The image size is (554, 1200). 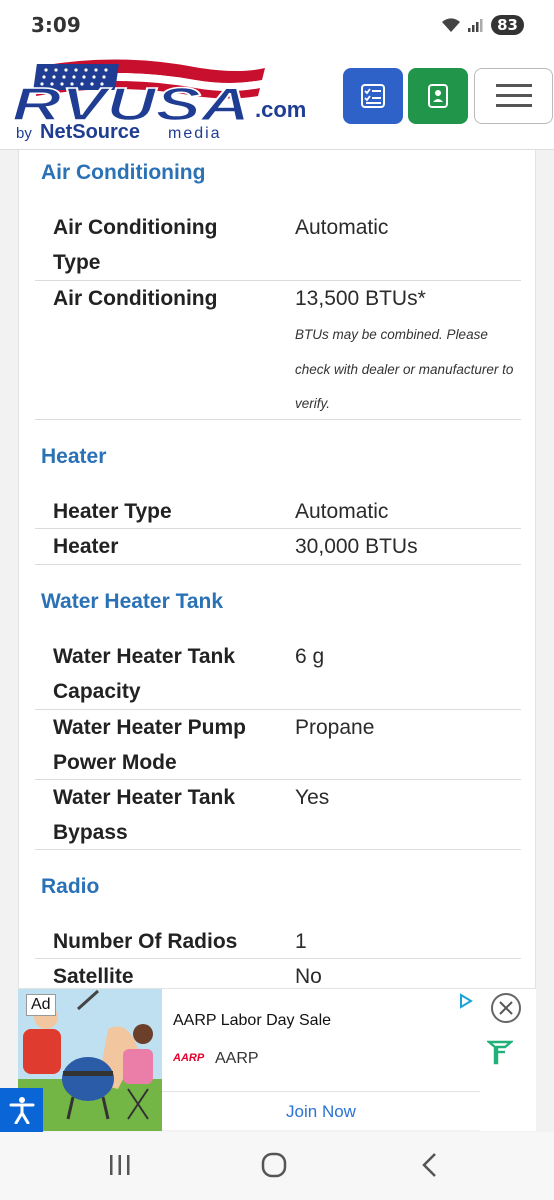 I want to click on close-icon, so click(x=506, y=1008).